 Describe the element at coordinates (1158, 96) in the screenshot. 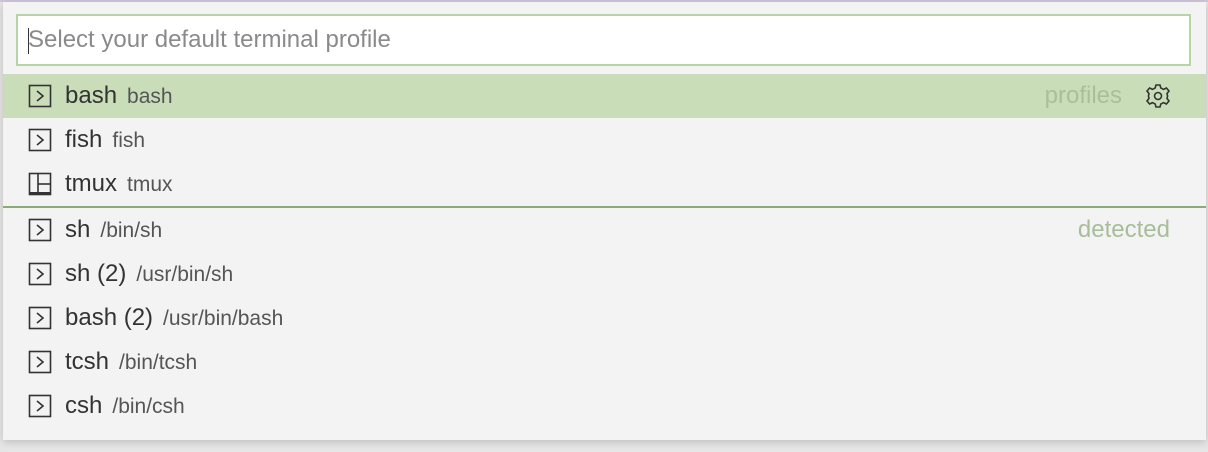

I see `gear-icon` at that location.